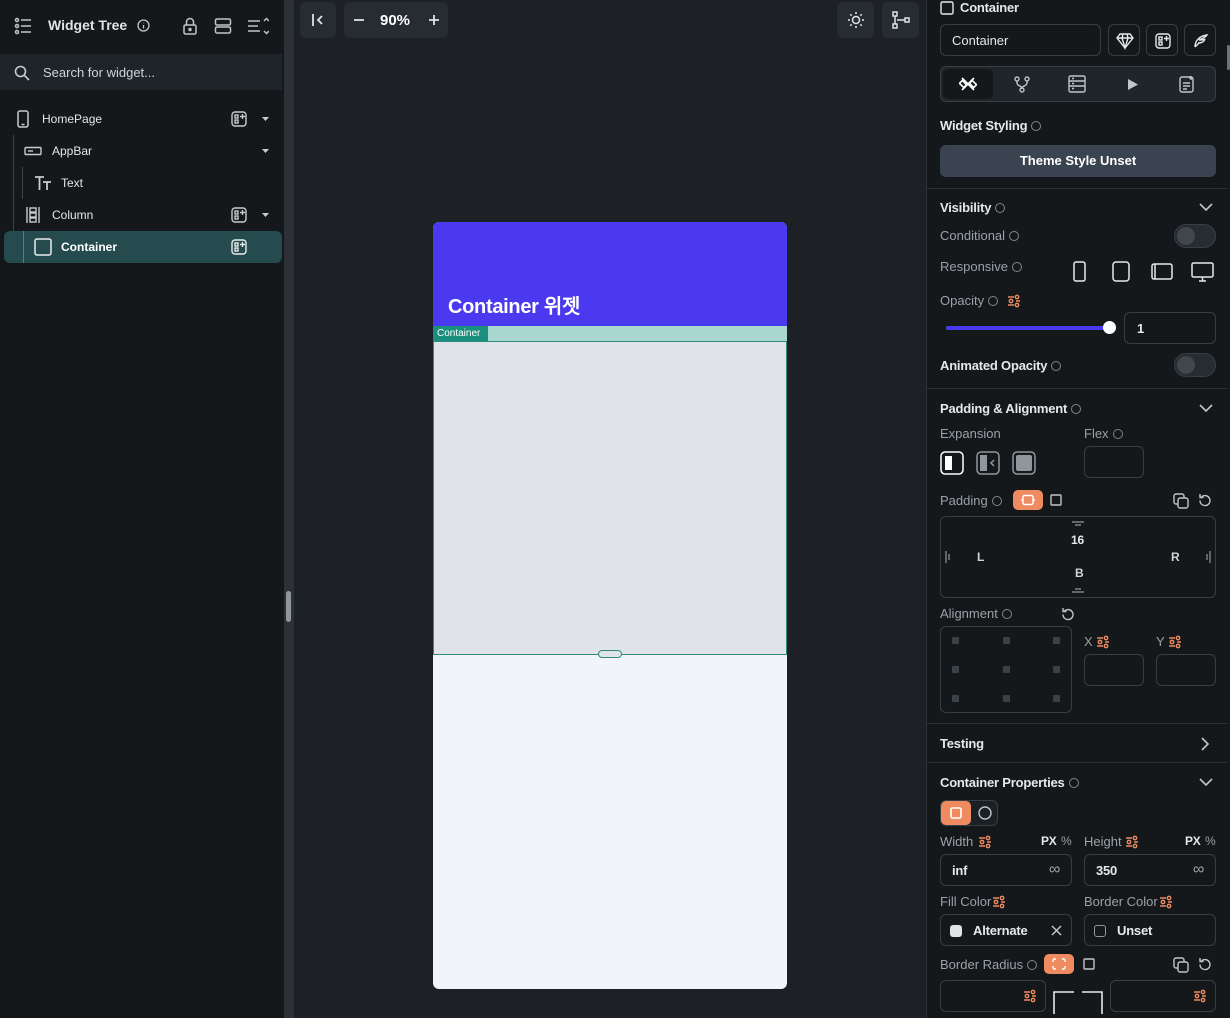 This screenshot has width=1230, height=1018. I want to click on width-input: inf ∞, so click(1006, 870).